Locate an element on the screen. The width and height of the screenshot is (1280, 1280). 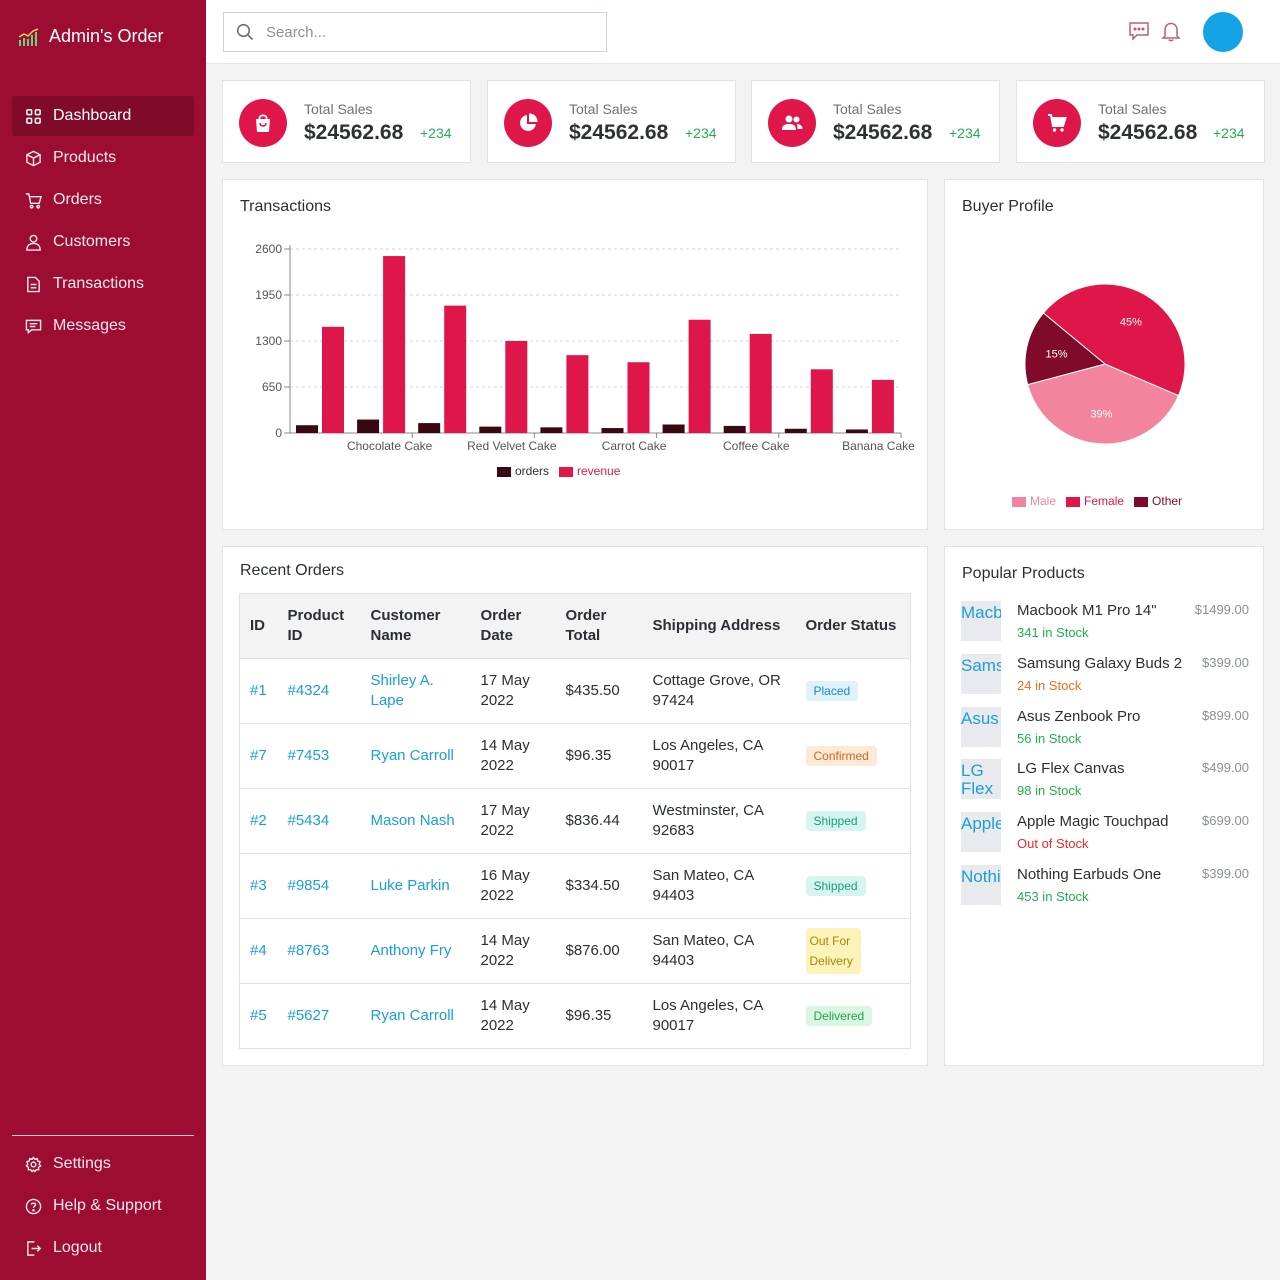
status-badge: Placed is located at coordinates (832, 691).